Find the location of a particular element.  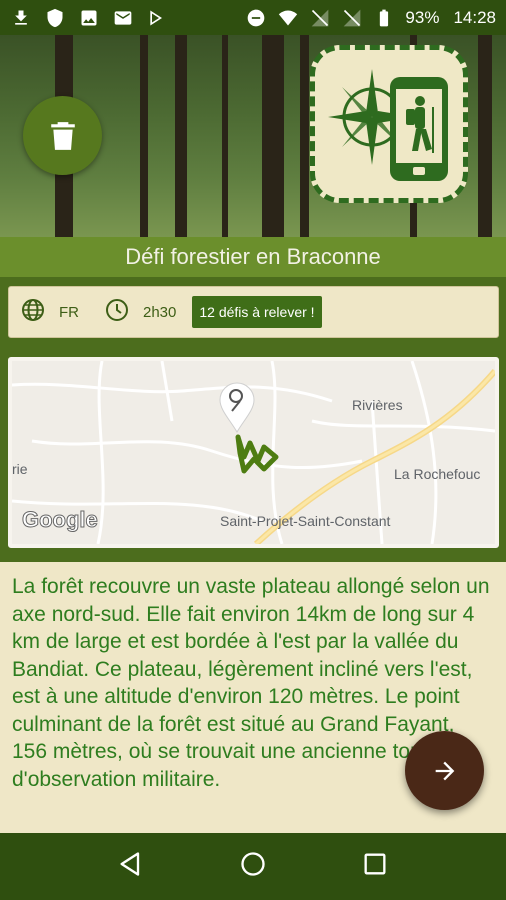

play-store-icon is located at coordinates (157, 18).